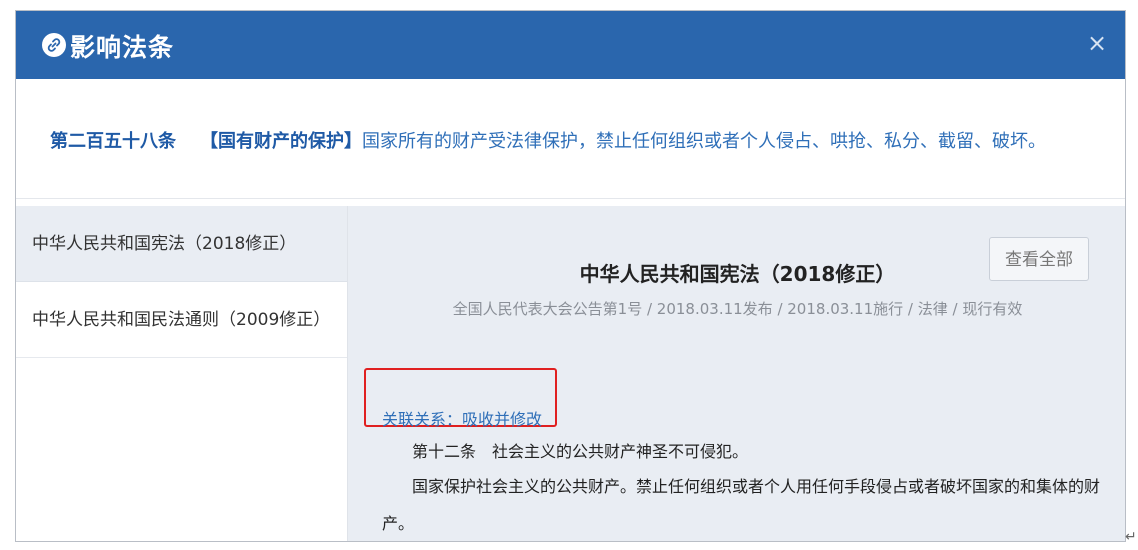 This screenshot has width=1138, height=550. Describe the element at coordinates (181, 320) in the screenshot. I see `sidebar-item-civil-law: 中华人民共和国民法通则（2009修正）` at that location.